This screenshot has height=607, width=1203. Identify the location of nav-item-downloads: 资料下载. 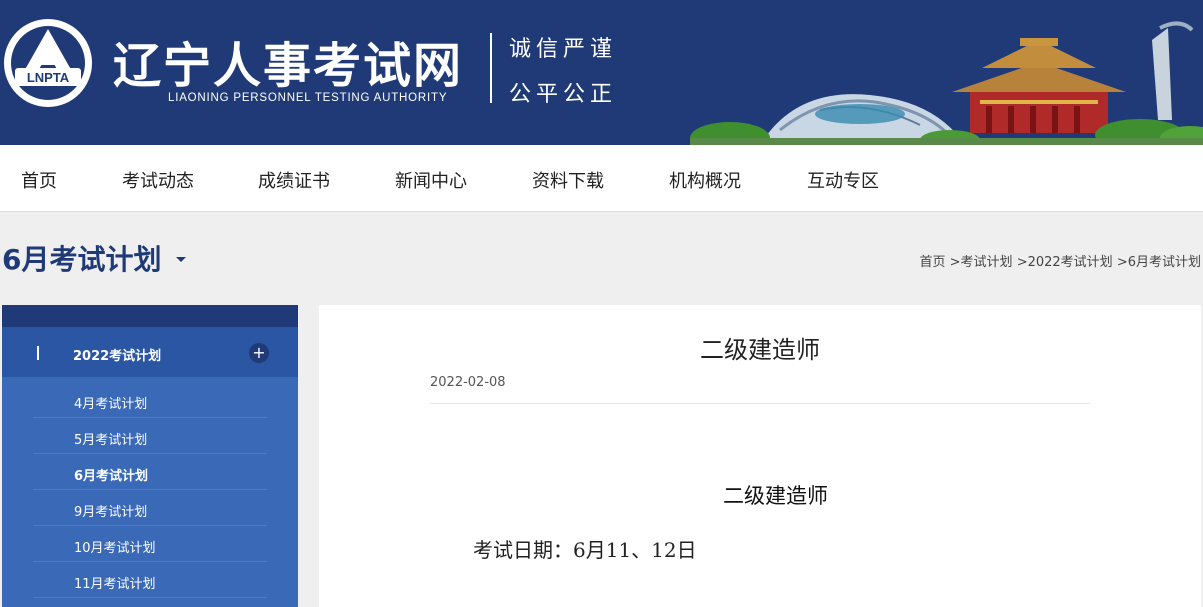
(568, 180).